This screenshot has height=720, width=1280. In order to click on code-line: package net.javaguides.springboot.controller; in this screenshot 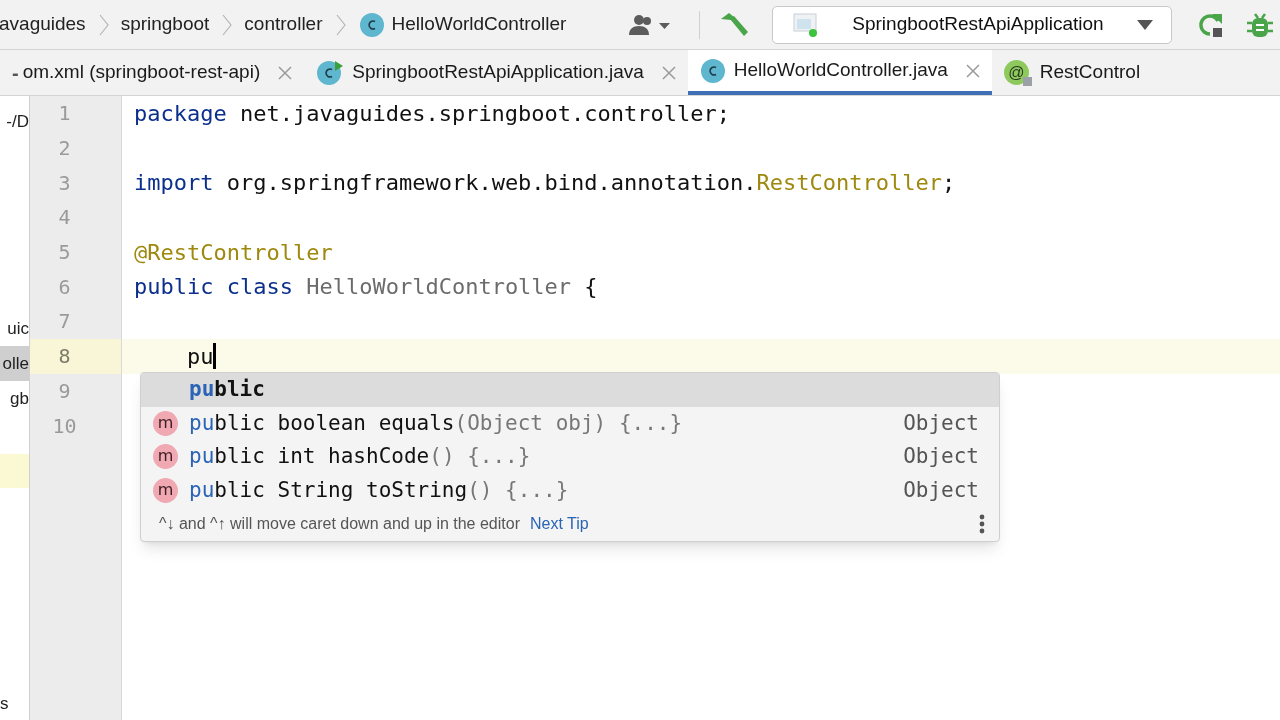, I will do `click(432, 113)`.